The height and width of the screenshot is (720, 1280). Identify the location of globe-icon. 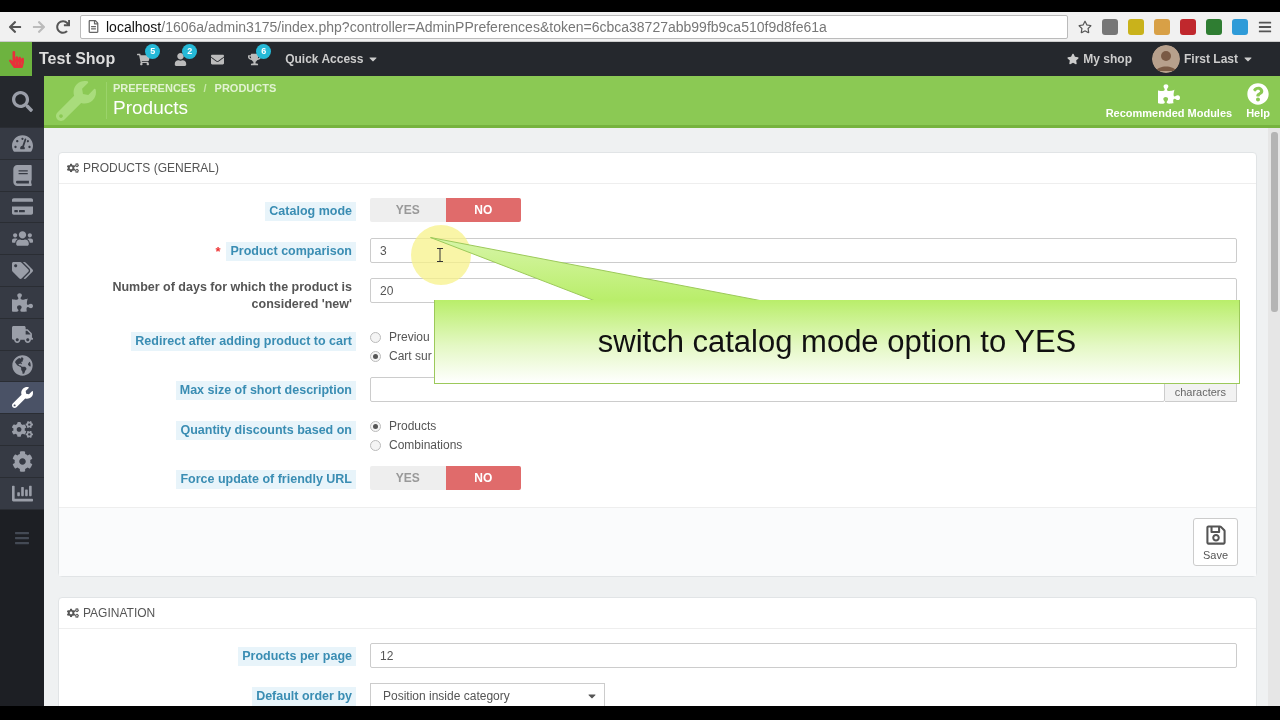
(22, 366).